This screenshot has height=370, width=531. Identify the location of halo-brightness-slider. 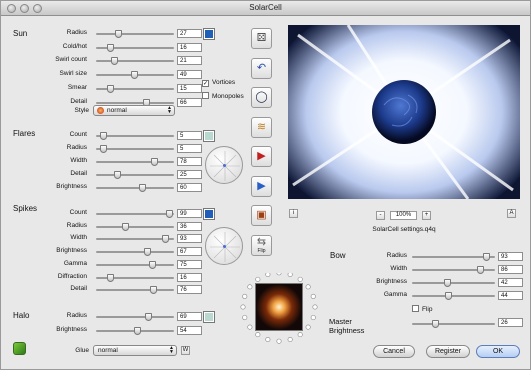
(135, 331).